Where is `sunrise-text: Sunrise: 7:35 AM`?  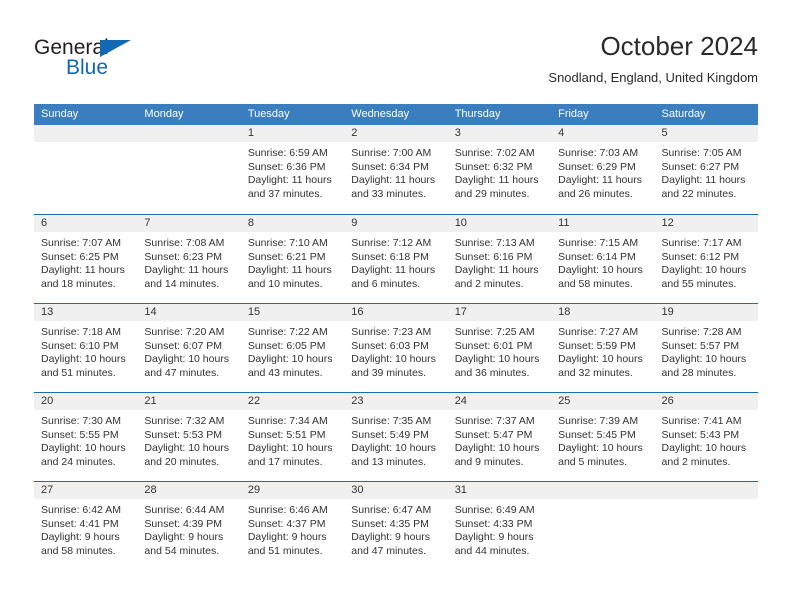 sunrise-text: Sunrise: 7:35 AM is located at coordinates (391, 421).